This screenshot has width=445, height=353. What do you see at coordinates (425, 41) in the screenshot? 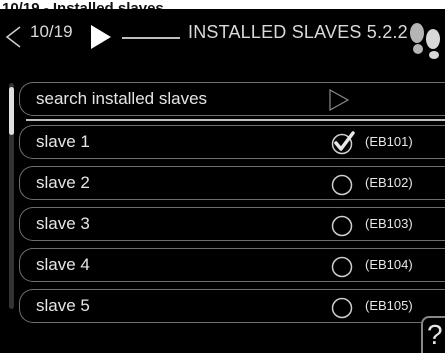
I see `footsteps-icon` at bounding box center [425, 41].